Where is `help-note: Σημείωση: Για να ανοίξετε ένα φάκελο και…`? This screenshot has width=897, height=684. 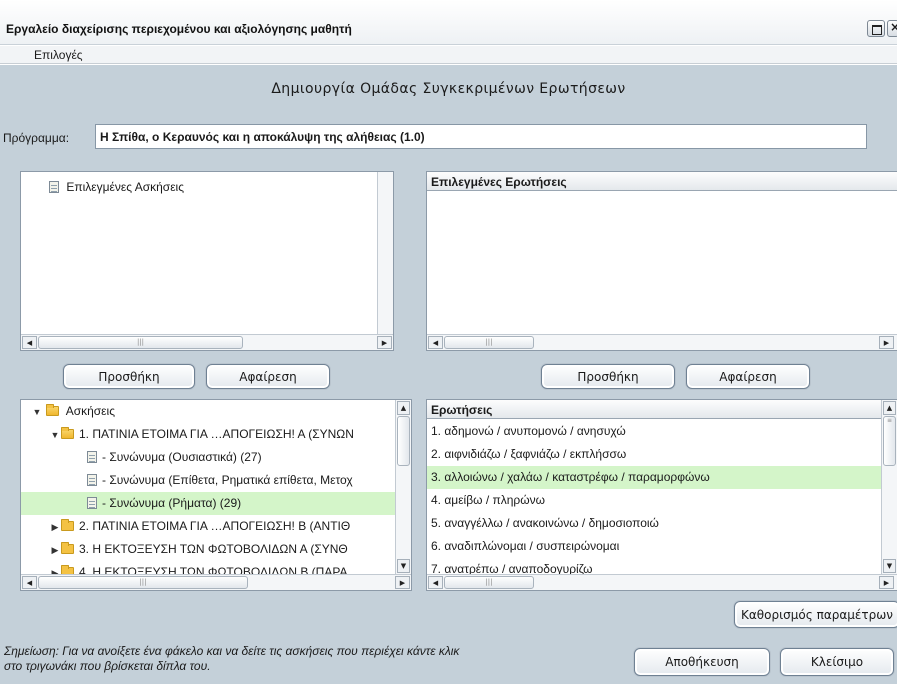
help-note: Σημείωση: Για να ανοίξετε ένα φάκελο και… is located at coordinates (231, 659).